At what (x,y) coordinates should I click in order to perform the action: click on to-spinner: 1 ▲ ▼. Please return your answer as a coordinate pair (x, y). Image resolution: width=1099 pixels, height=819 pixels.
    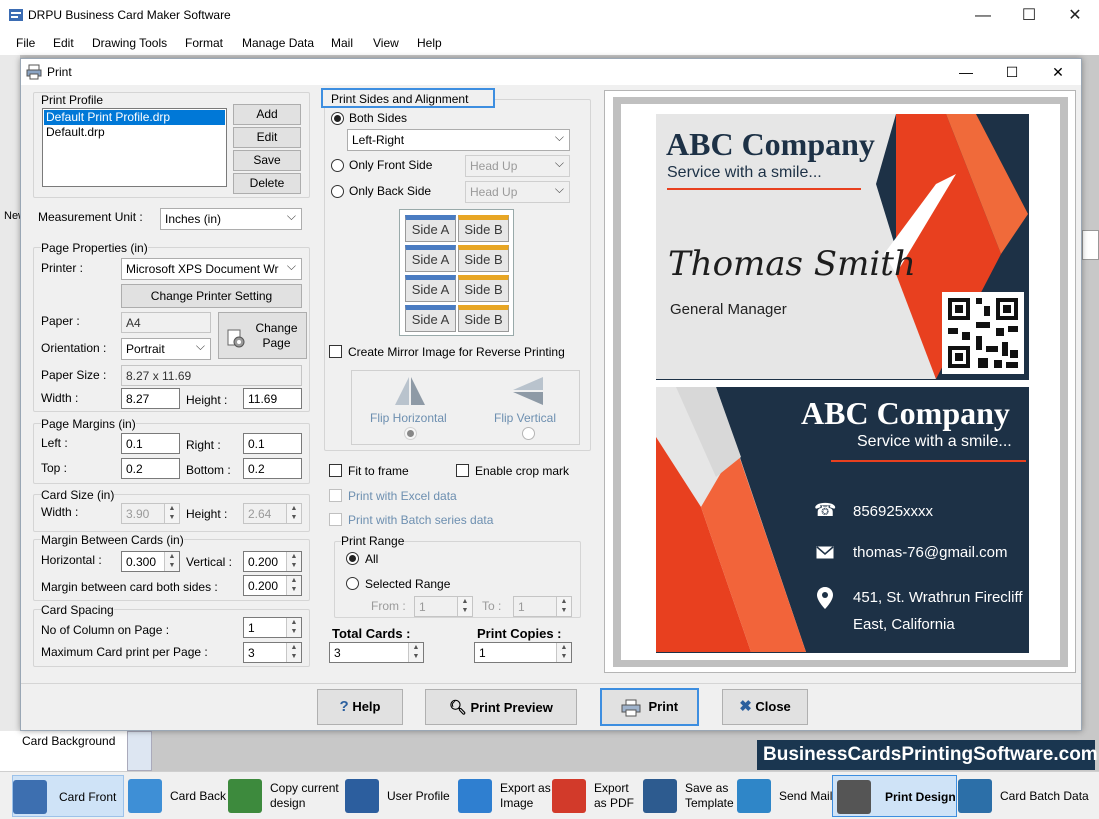
    Looking at the image, I should click on (542, 606).